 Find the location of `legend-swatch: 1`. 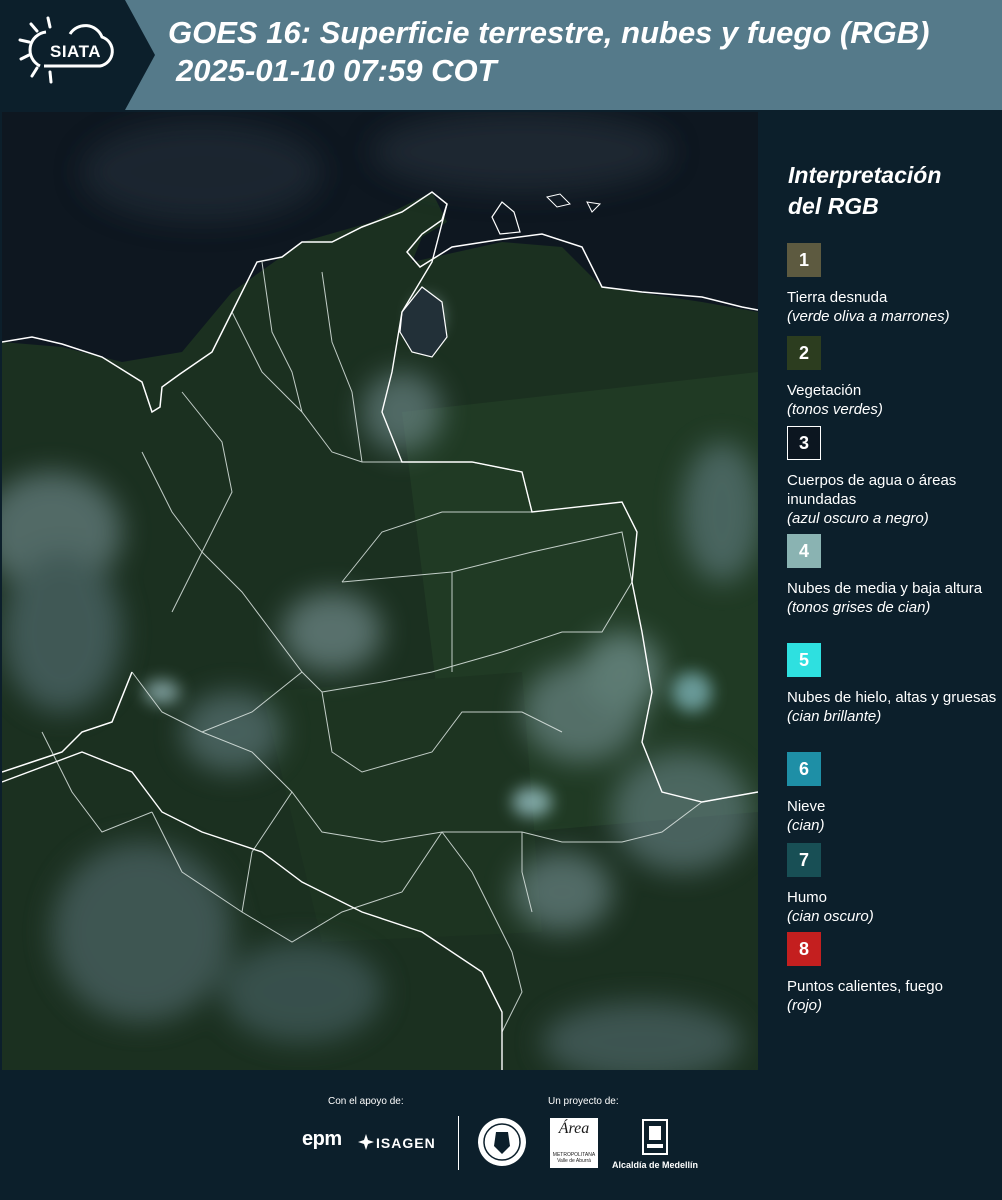

legend-swatch: 1 is located at coordinates (804, 260).